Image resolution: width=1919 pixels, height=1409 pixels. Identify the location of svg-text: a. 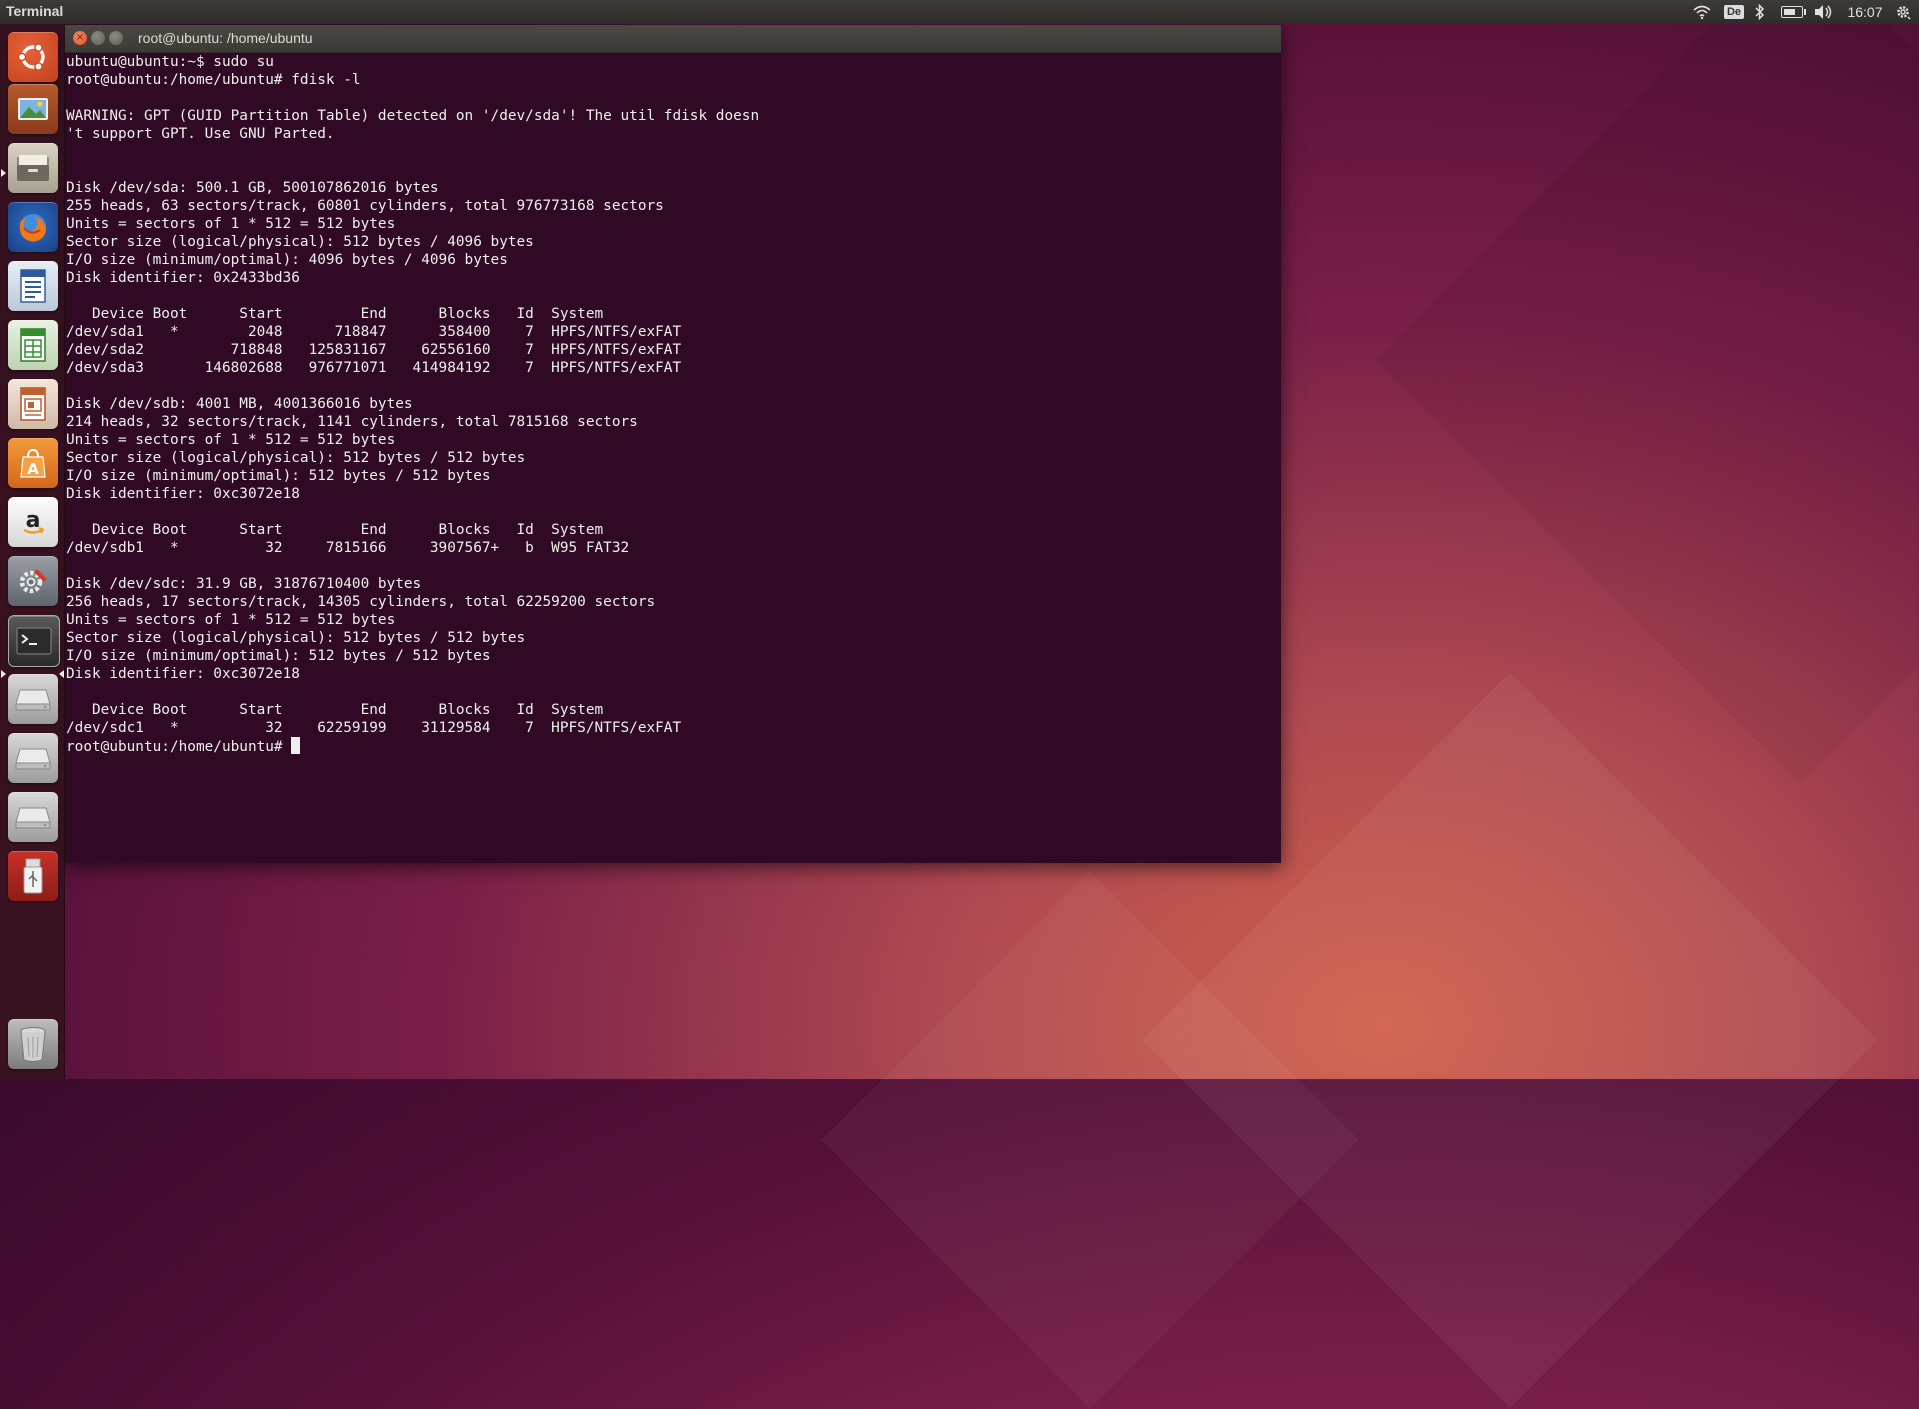
(33, 520).